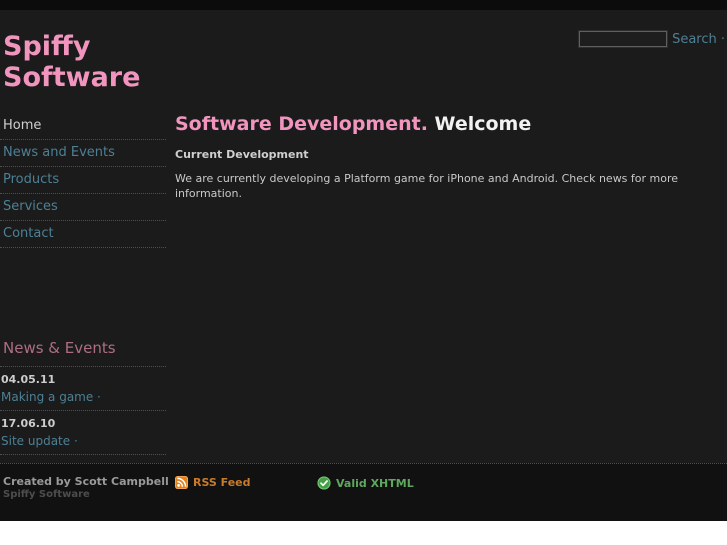 The width and height of the screenshot is (727, 545). I want to click on page-title-rest: Welcome, so click(479, 124).